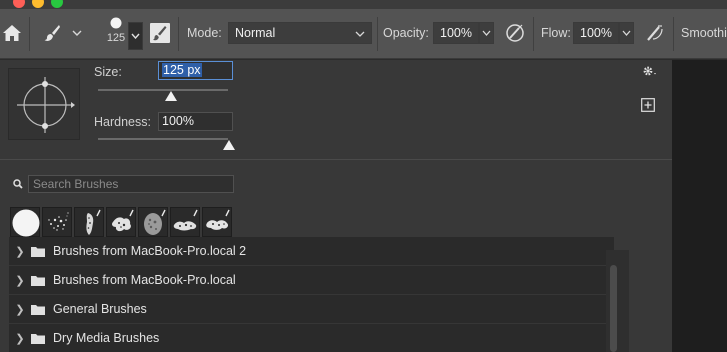  Describe the element at coordinates (406, 33) in the screenshot. I see `opacity-label: Opacity:` at that location.